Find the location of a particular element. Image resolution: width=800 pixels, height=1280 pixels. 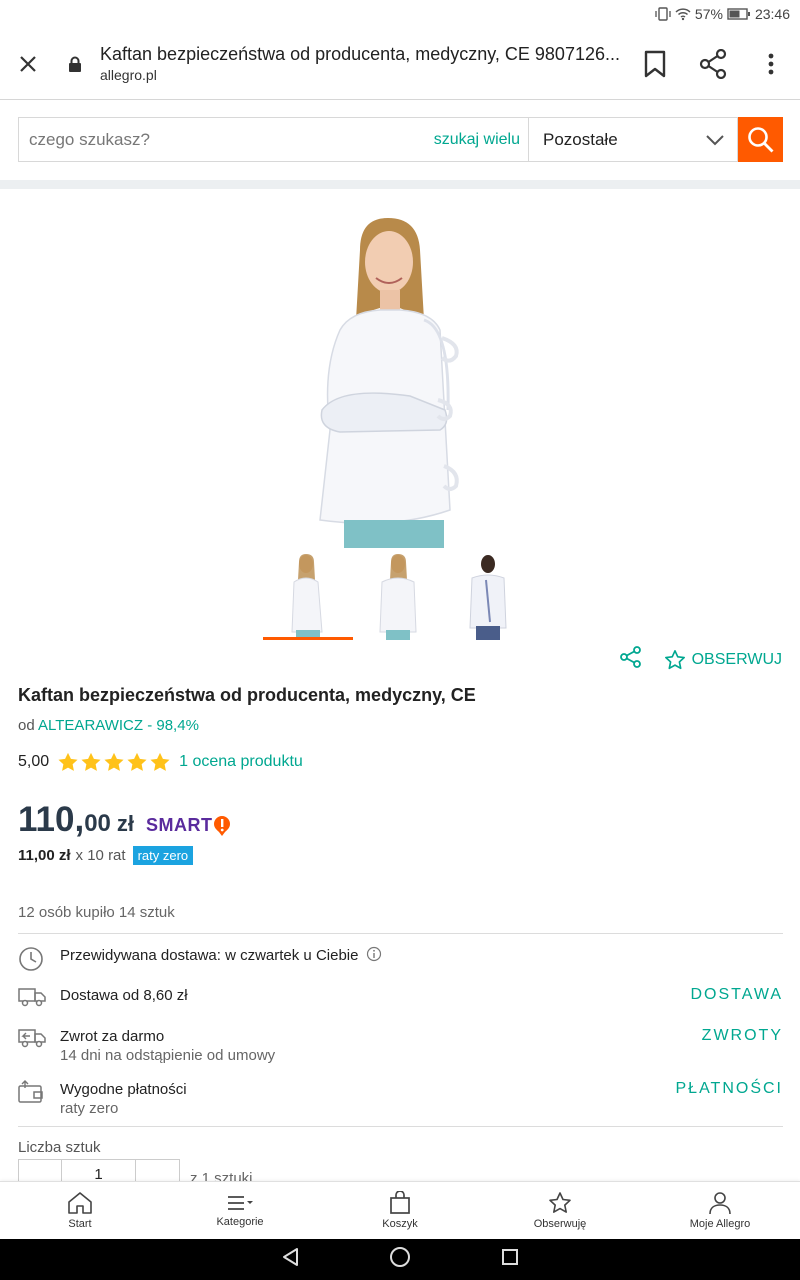

product-rating: 5,00 1 ocena produktu is located at coordinates (160, 762).